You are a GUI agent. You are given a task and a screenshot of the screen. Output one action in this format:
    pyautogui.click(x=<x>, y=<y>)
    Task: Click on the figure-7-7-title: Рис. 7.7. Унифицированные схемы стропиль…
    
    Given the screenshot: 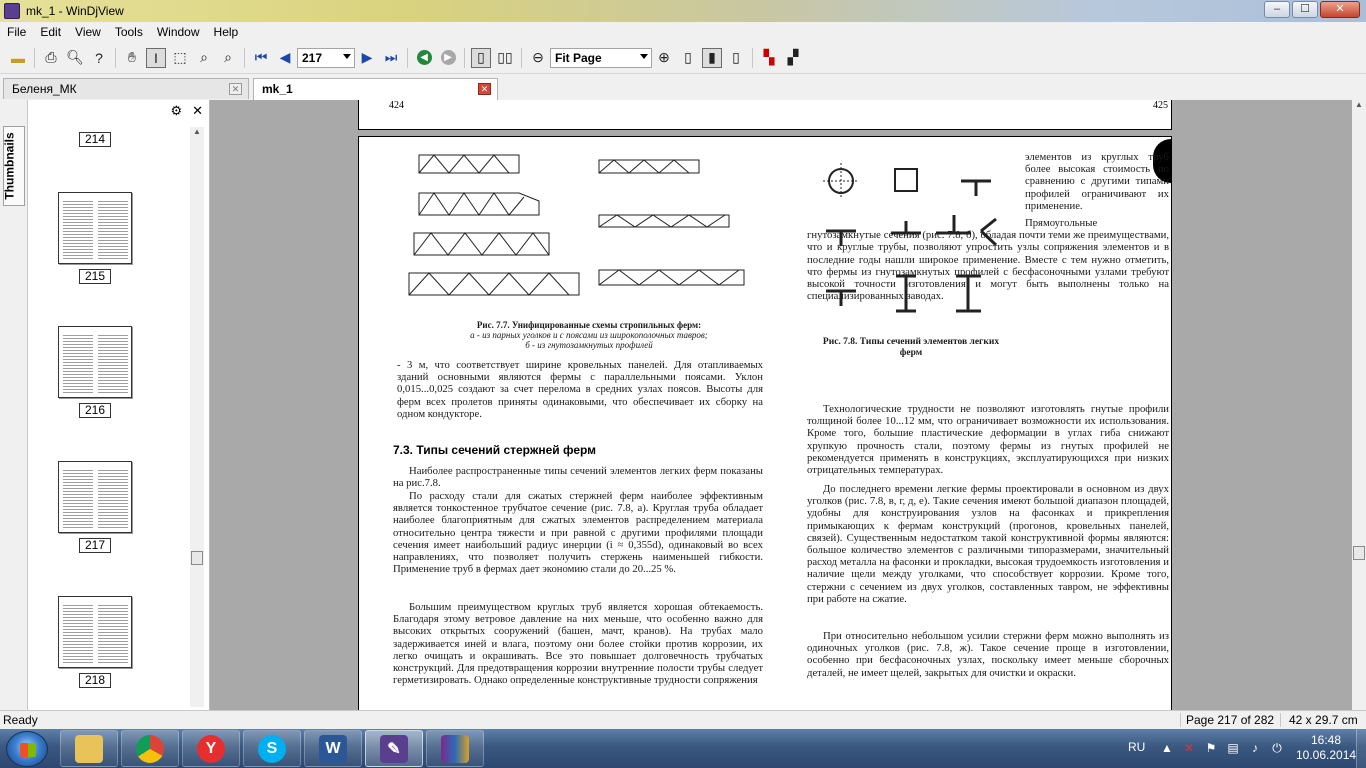 What is the action you would take?
    pyautogui.click(x=589, y=325)
    